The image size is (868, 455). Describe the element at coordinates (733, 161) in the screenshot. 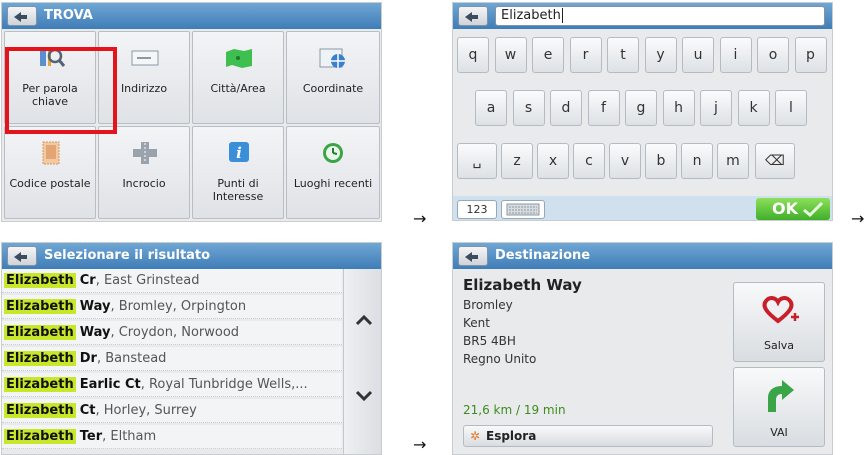

I see `key-7: m` at that location.